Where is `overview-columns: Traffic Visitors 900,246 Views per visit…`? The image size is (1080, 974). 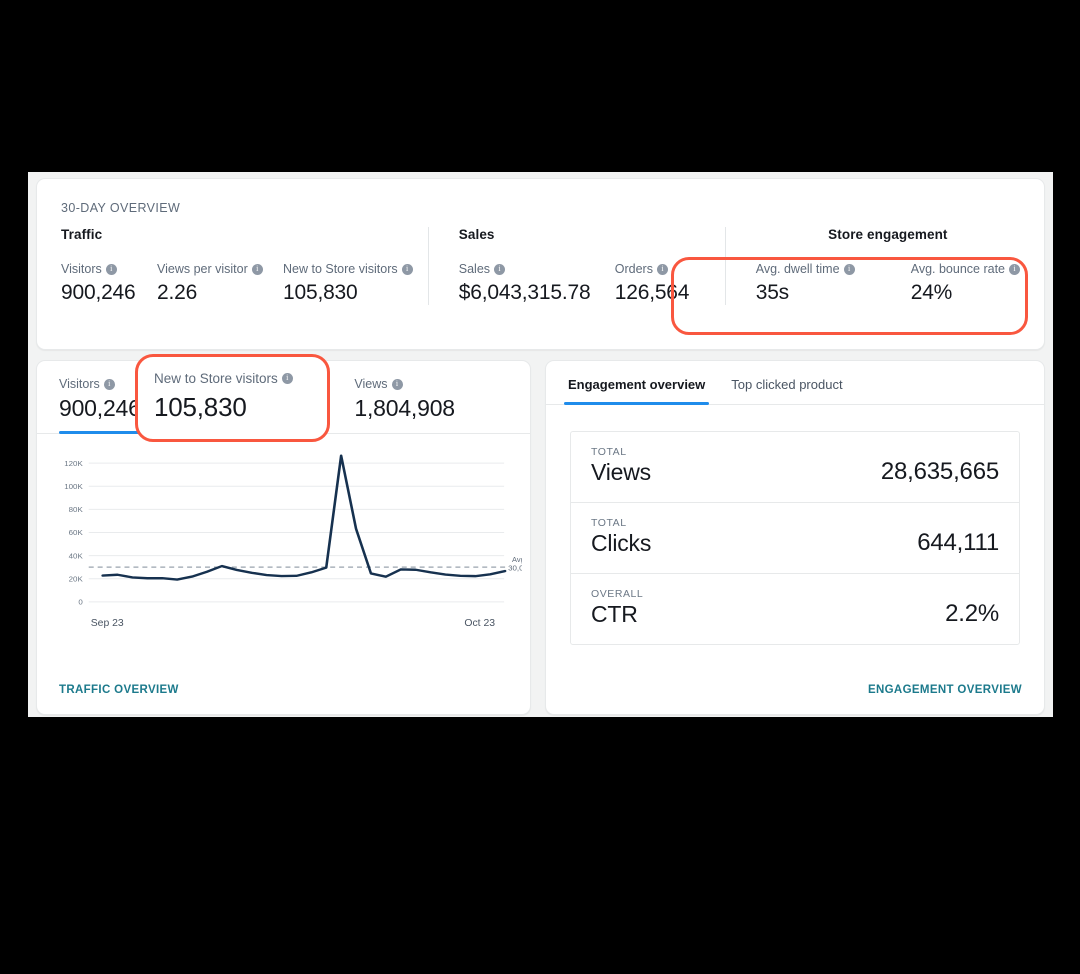 overview-columns: Traffic Visitors 900,246 Views per visit… is located at coordinates (540, 266).